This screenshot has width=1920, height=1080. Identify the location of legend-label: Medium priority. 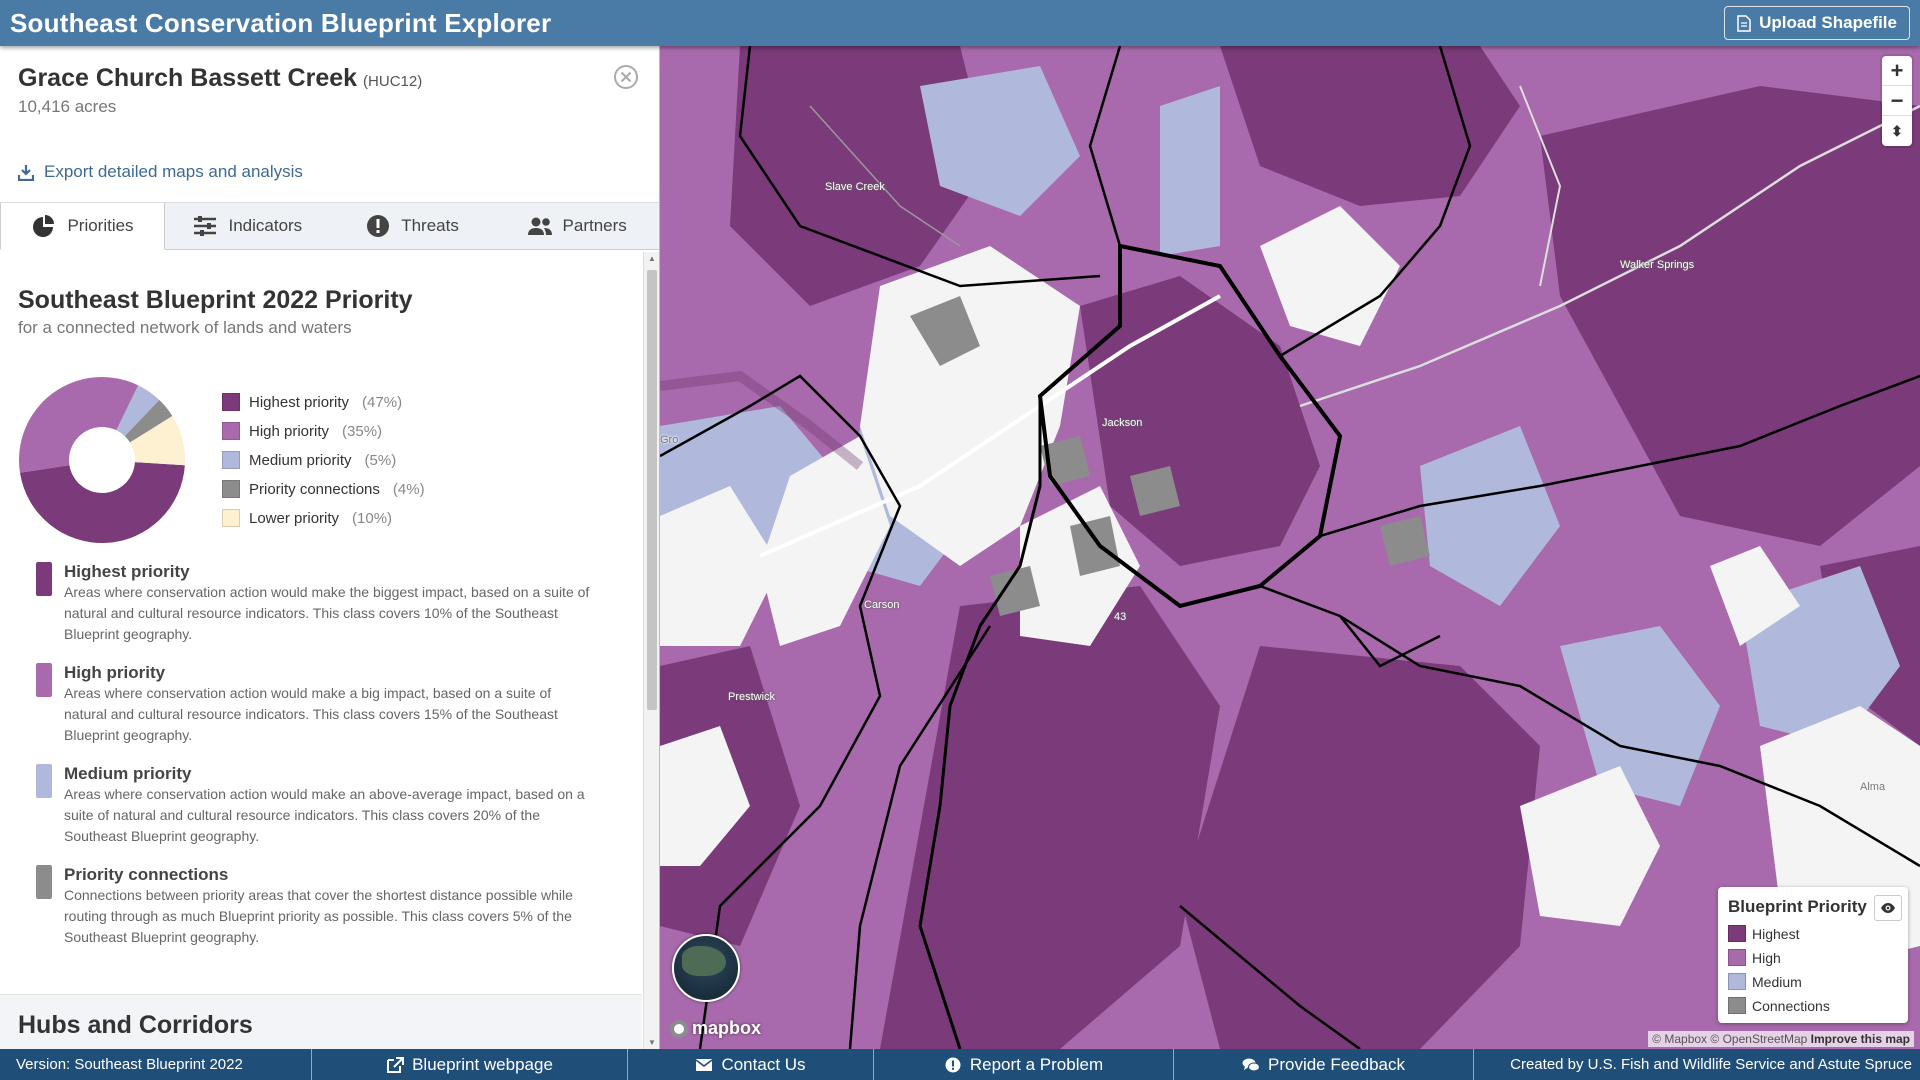
(300, 460).